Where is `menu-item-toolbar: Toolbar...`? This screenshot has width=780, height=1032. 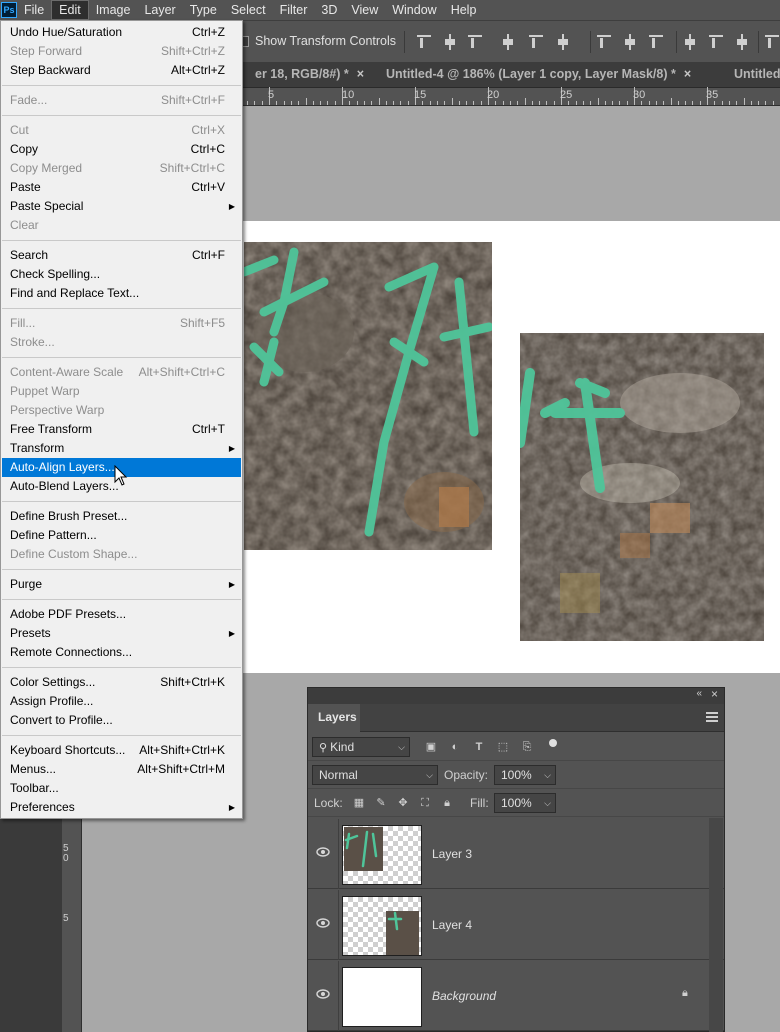 menu-item-toolbar: Toolbar... is located at coordinates (121, 788).